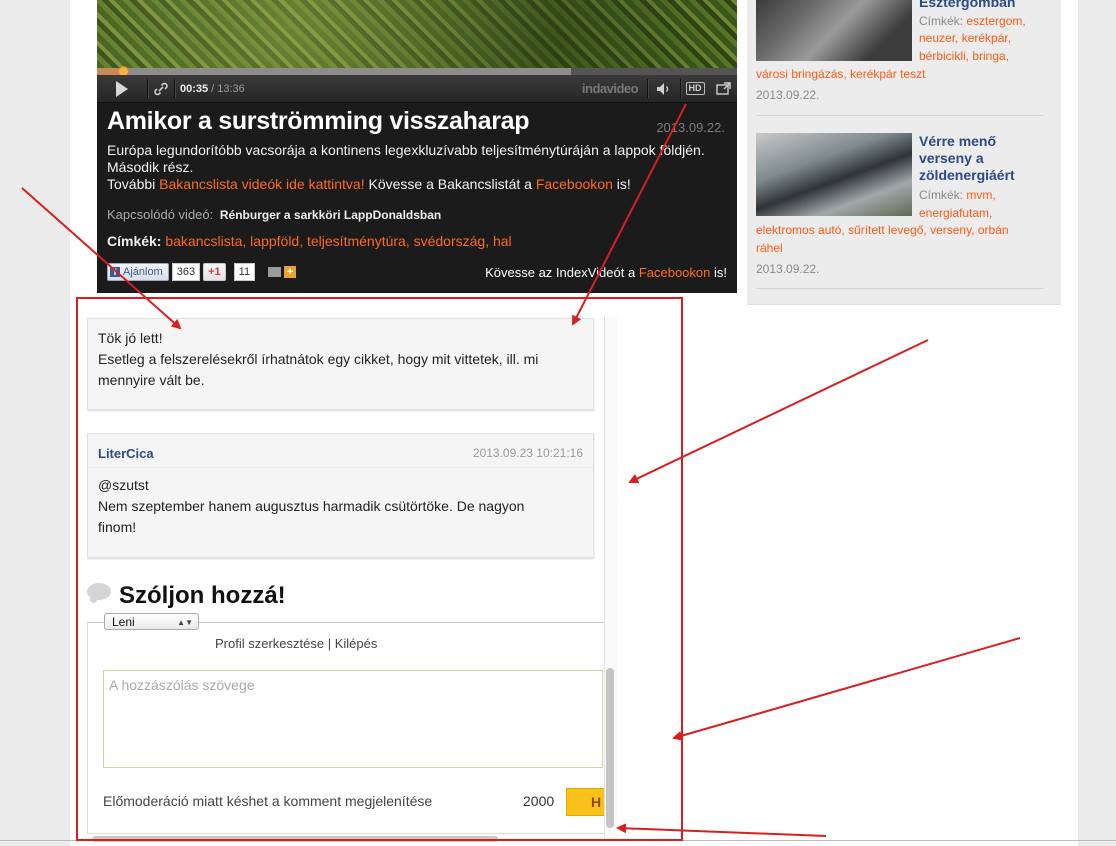  I want to click on user-select: Leni ▲▼, so click(151, 621).